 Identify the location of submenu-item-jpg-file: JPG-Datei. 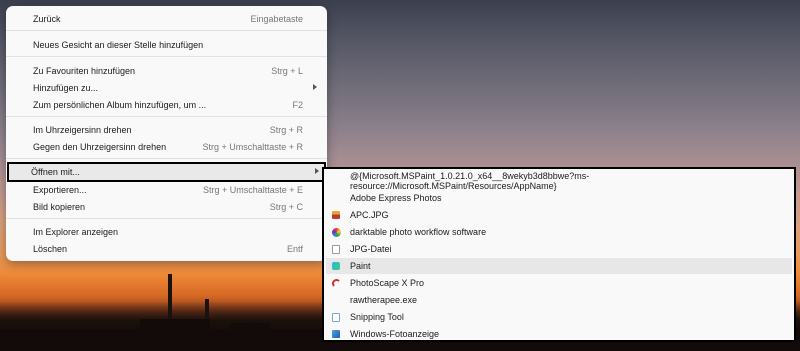
(559, 249).